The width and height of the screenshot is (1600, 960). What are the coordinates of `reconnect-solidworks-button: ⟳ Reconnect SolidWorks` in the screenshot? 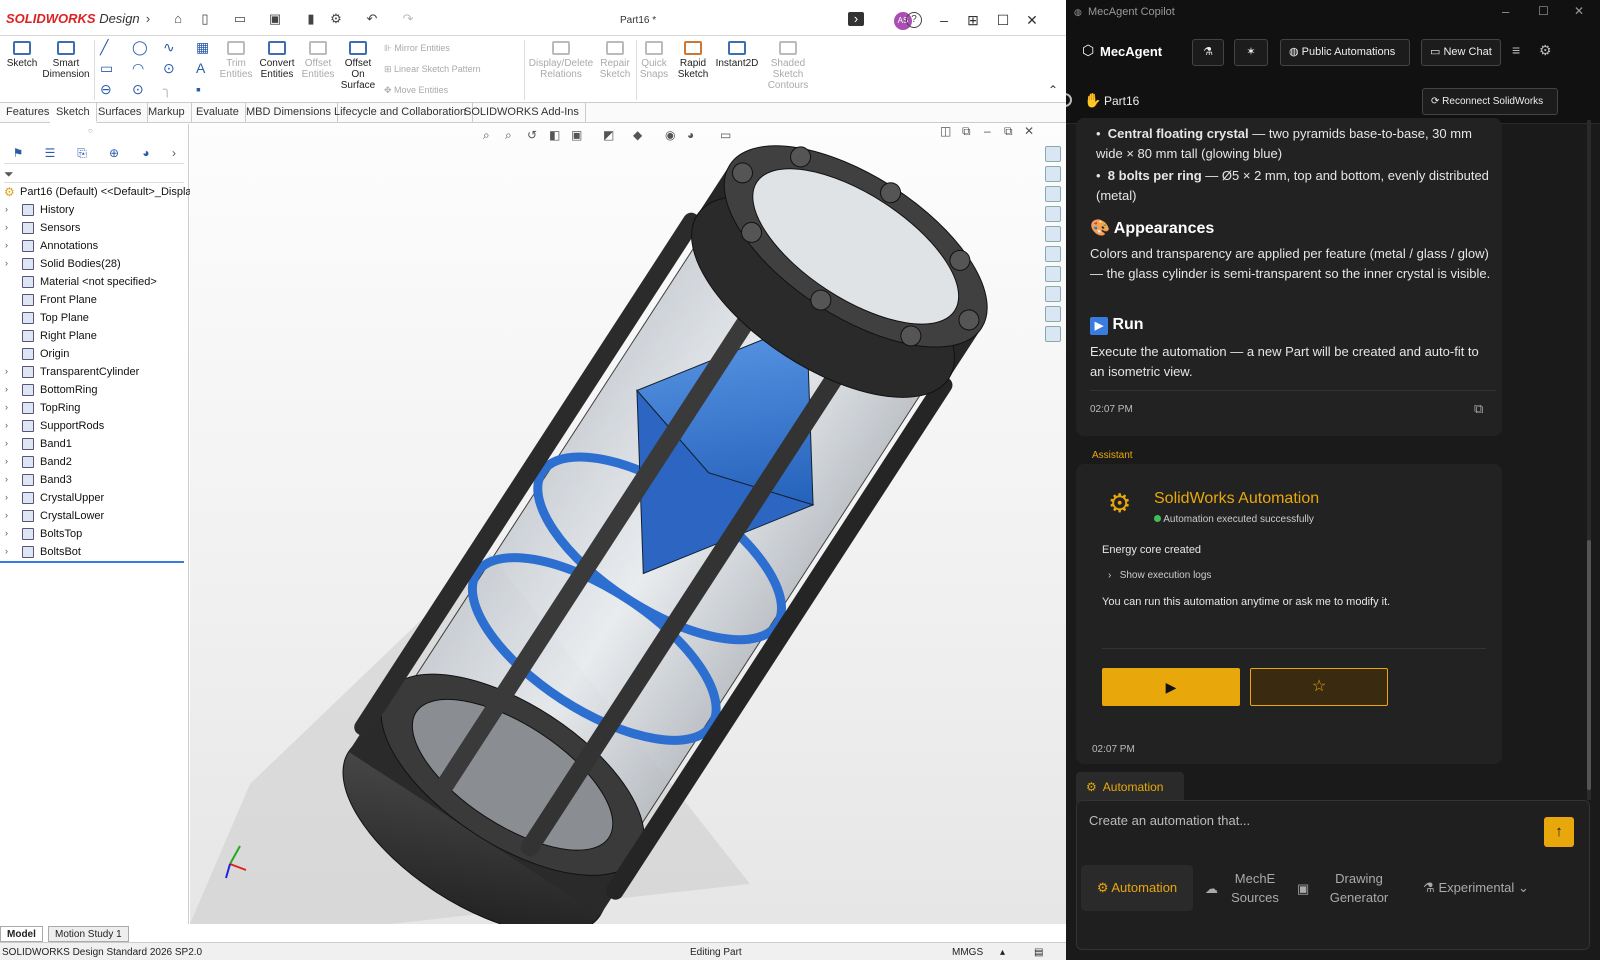 It's located at (1490, 101).